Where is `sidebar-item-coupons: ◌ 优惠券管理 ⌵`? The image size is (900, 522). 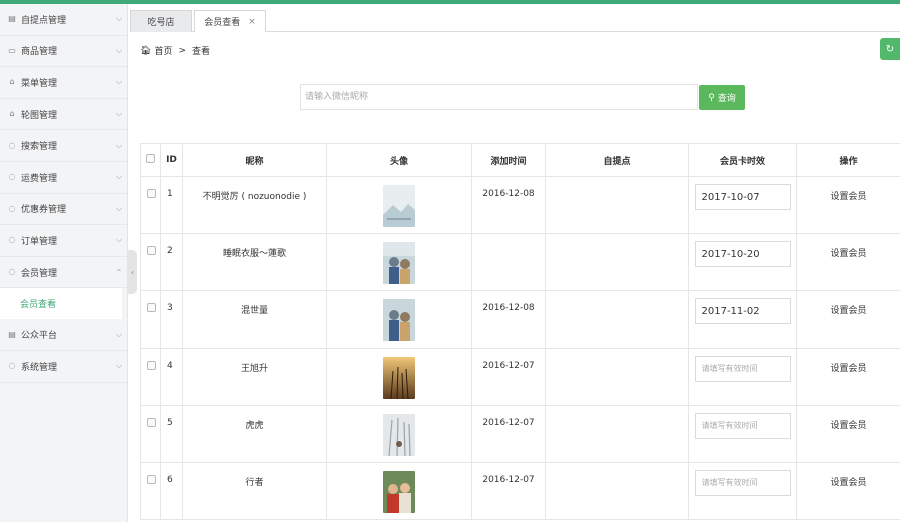
sidebar-item-coupons: ◌ 优惠券管理 ⌵ is located at coordinates (63, 210).